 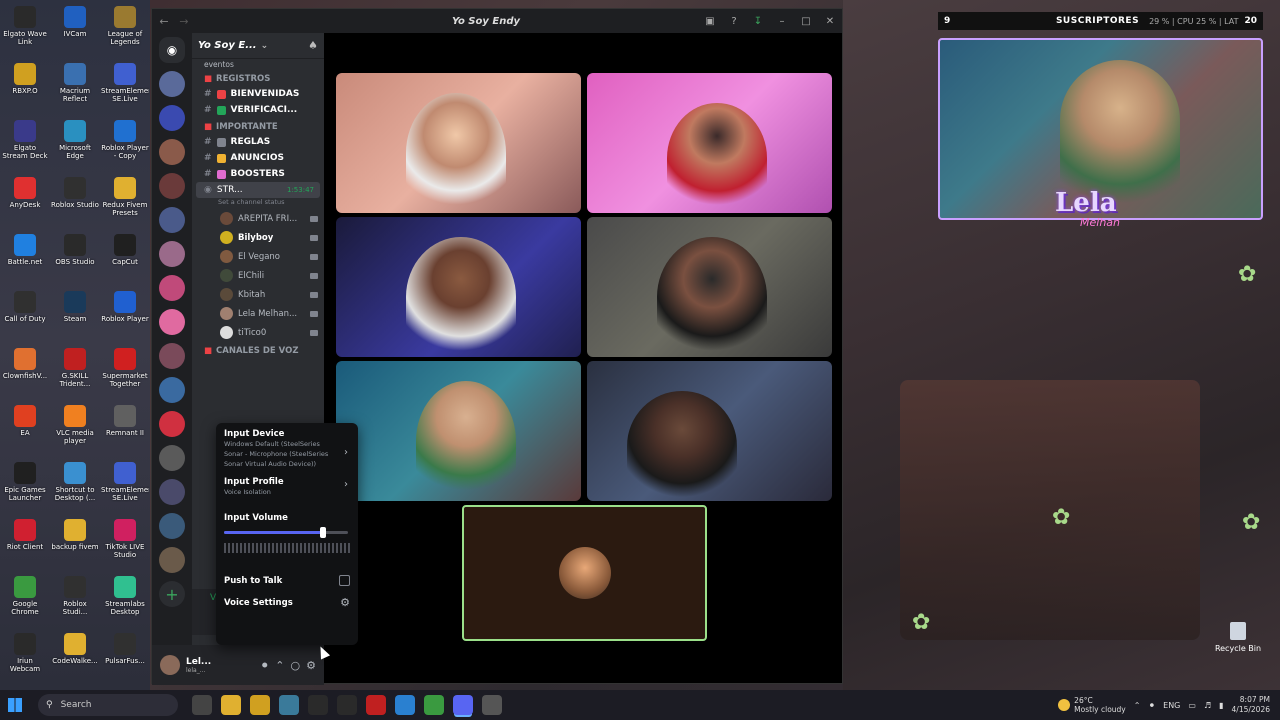 What do you see at coordinates (258, 350) in the screenshot?
I see `category-canales-de-voz: ■ CANALES DE VOZ` at bounding box center [258, 350].